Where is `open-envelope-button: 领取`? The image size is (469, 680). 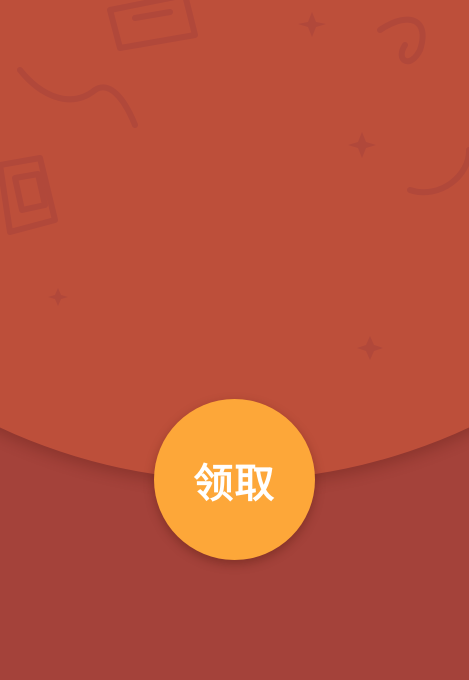 open-envelope-button: 领取 is located at coordinates (234, 479).